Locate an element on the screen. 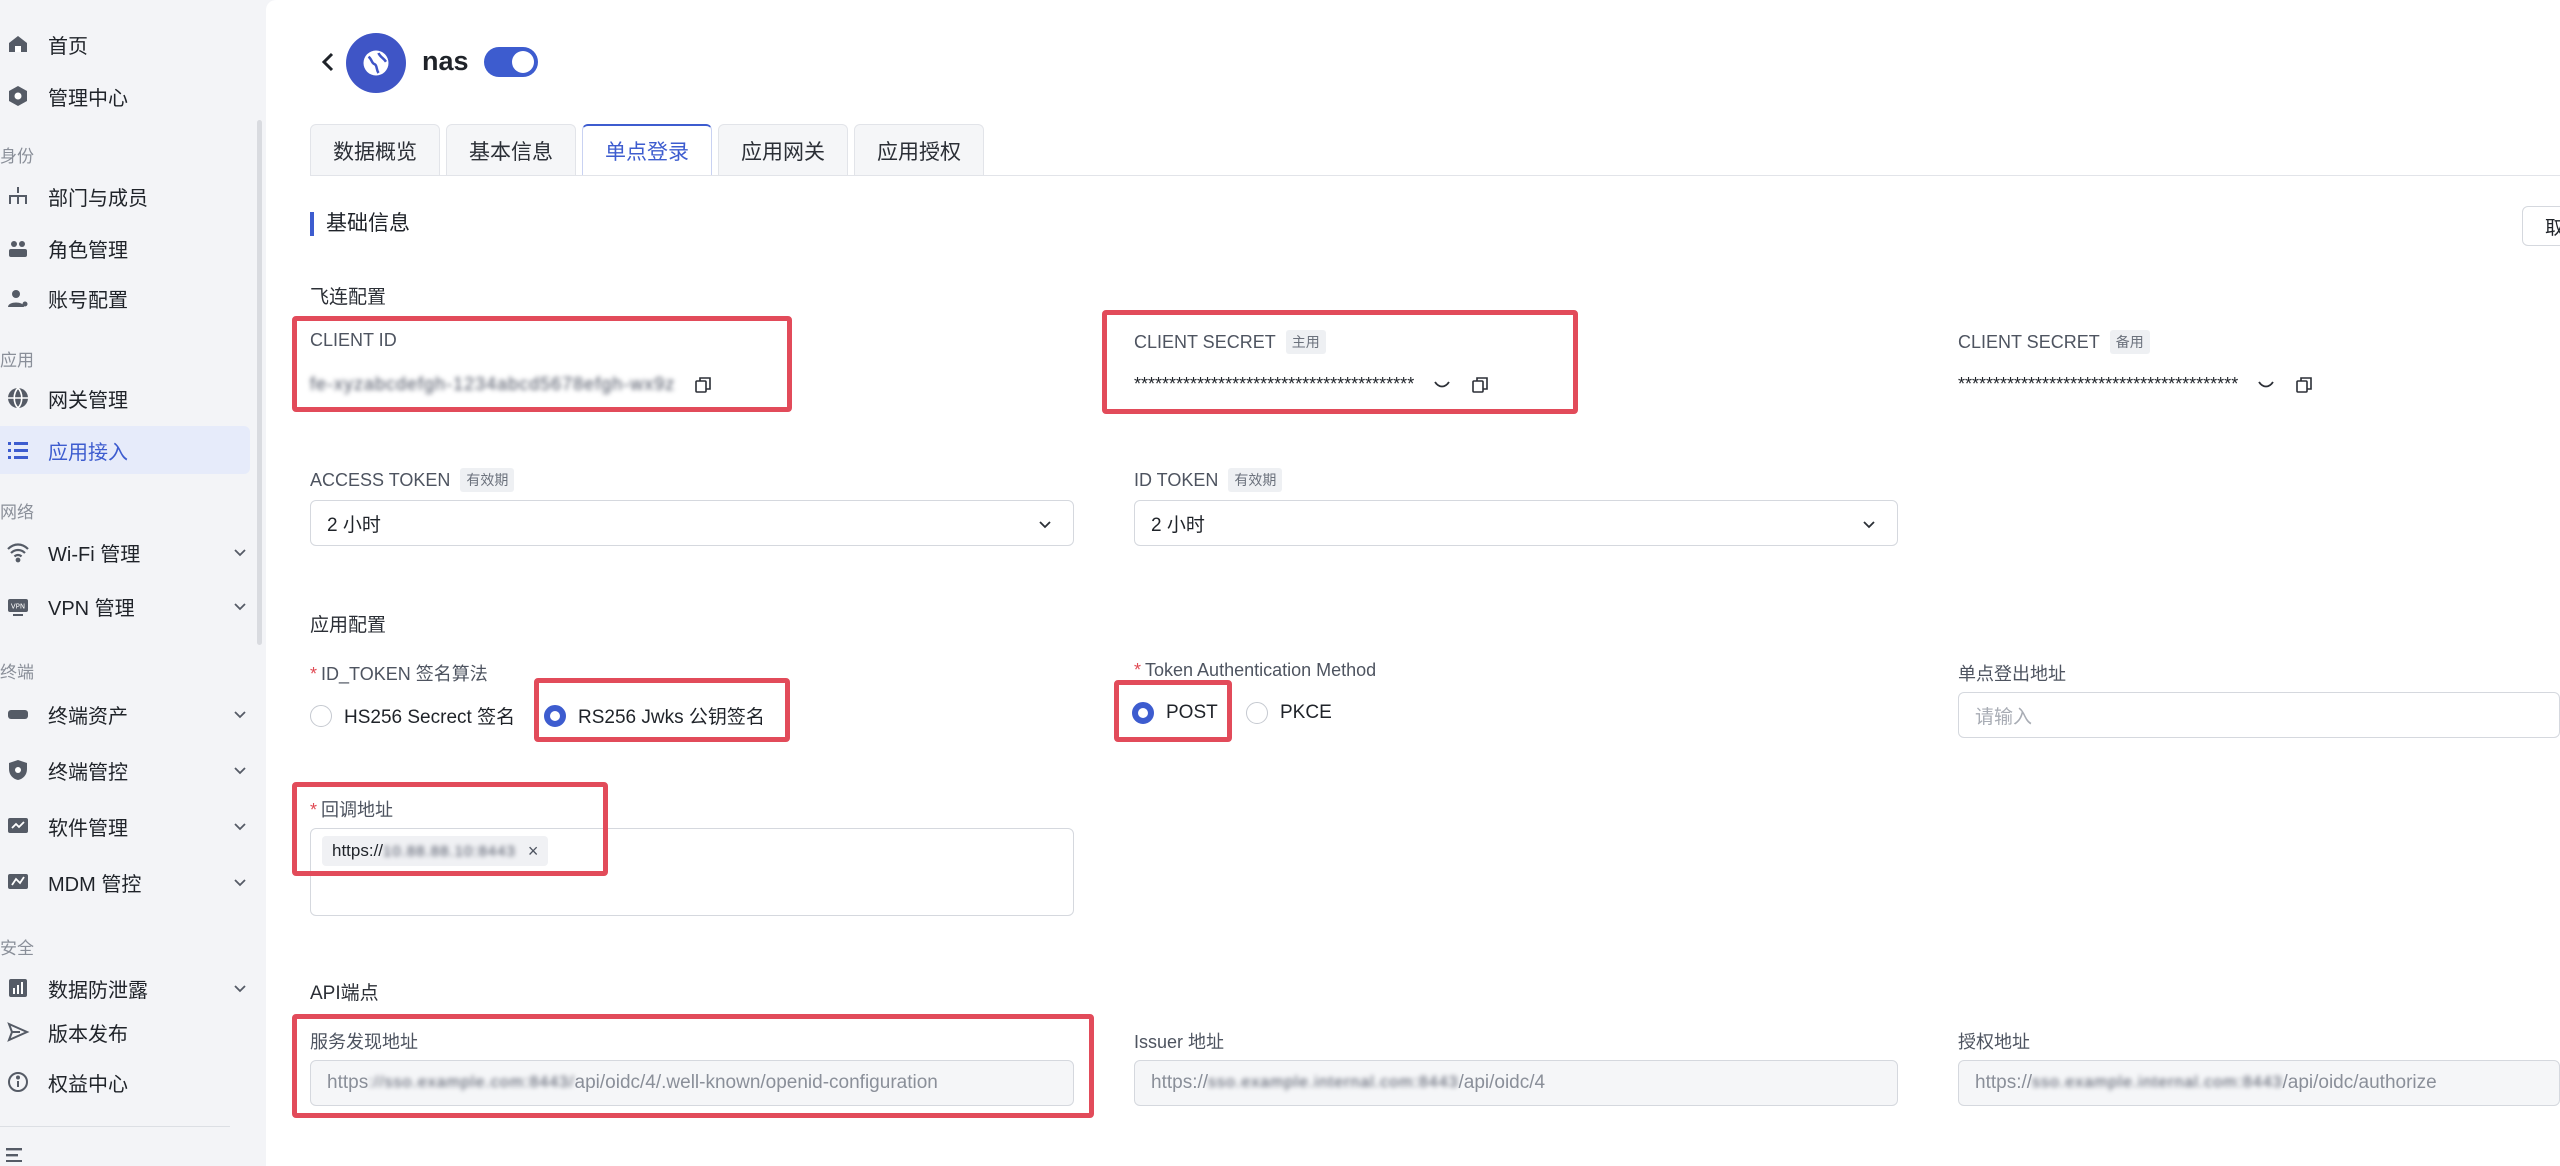 The image size is (2560, 1166). sidebar-item-terminal-control: 终端管控 is located at coordinates (125, 770).